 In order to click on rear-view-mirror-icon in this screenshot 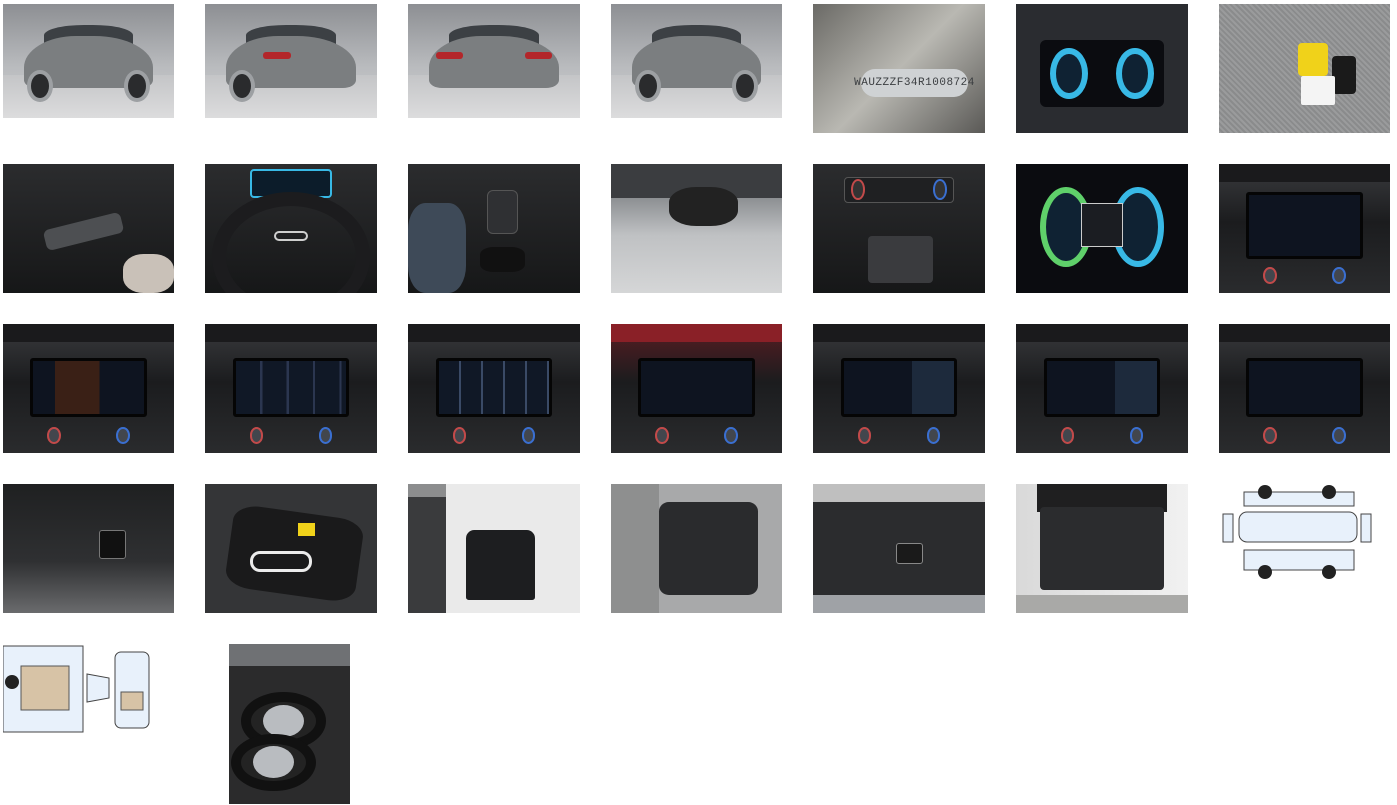, I will do `click(703, 206)`.